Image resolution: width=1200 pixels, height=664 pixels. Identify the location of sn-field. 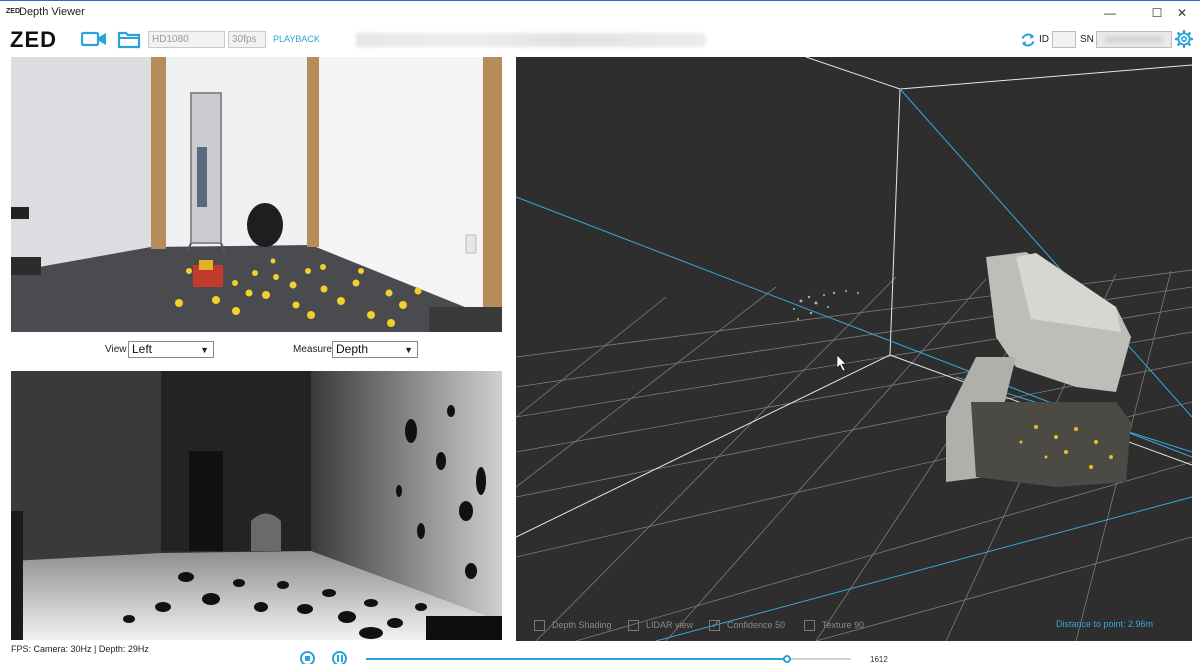
(1134, 39).